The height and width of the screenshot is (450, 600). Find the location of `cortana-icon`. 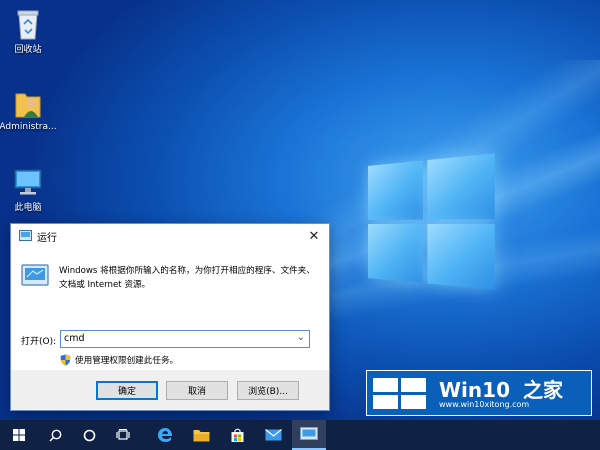

cortana-icon is located at coordinates (89, 435).